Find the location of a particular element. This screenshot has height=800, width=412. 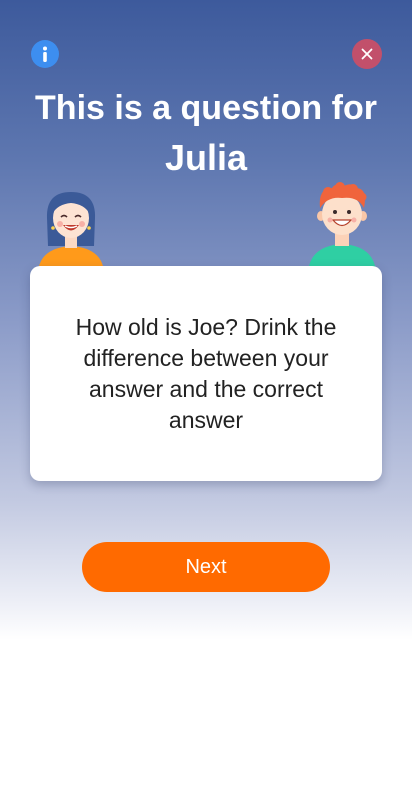

boy-avatar is located at coordinates (342, 227).